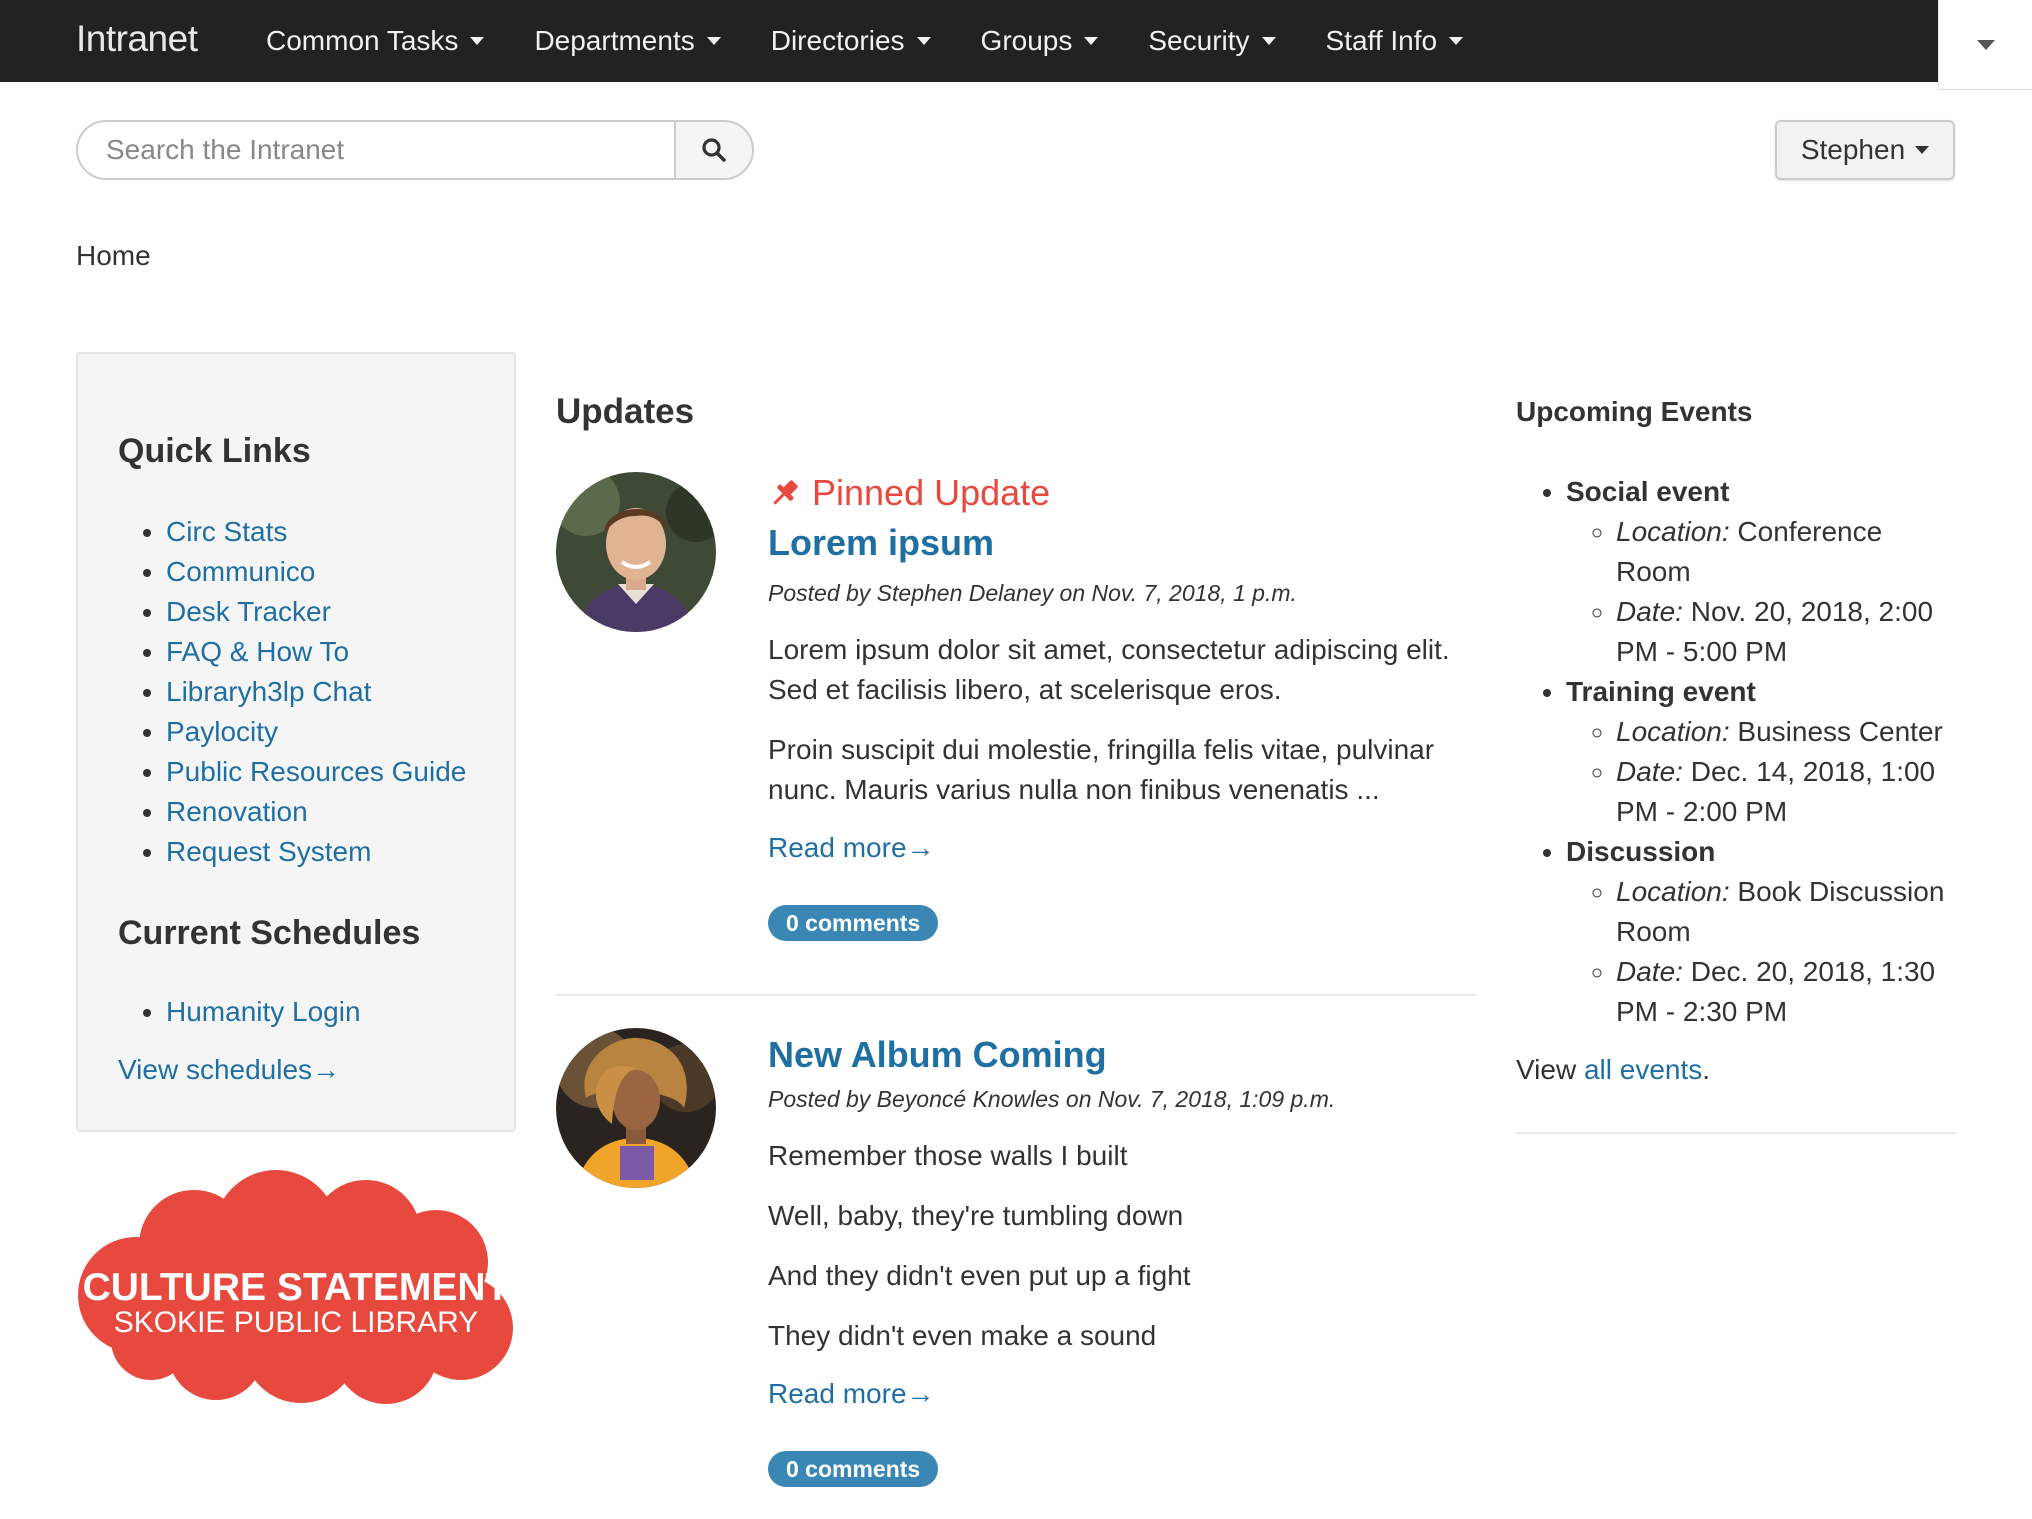 The image size is (2032, 1519). What do you see at coordinates (257, 651) in the screenshot?
I see `quick-link-faq: FAQ & How To` at bounding box center [257, 651].